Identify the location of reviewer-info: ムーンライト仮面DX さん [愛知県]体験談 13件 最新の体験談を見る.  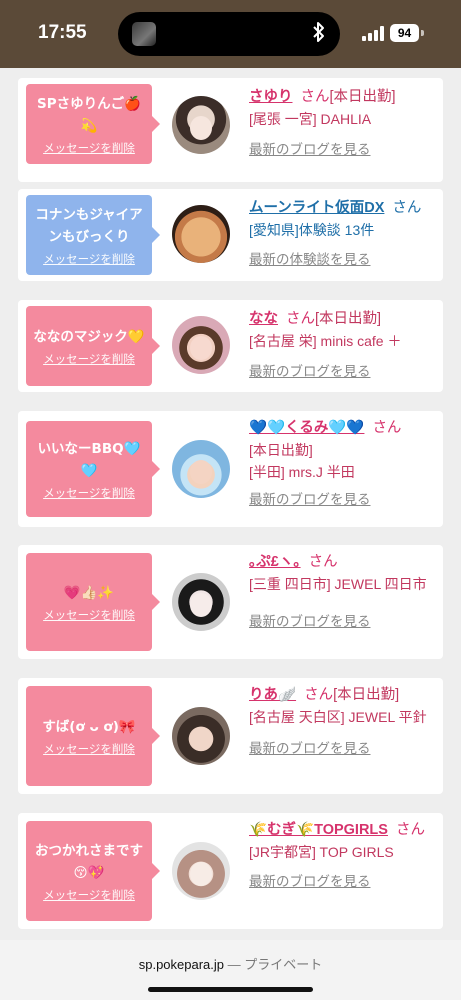
(343, 234).